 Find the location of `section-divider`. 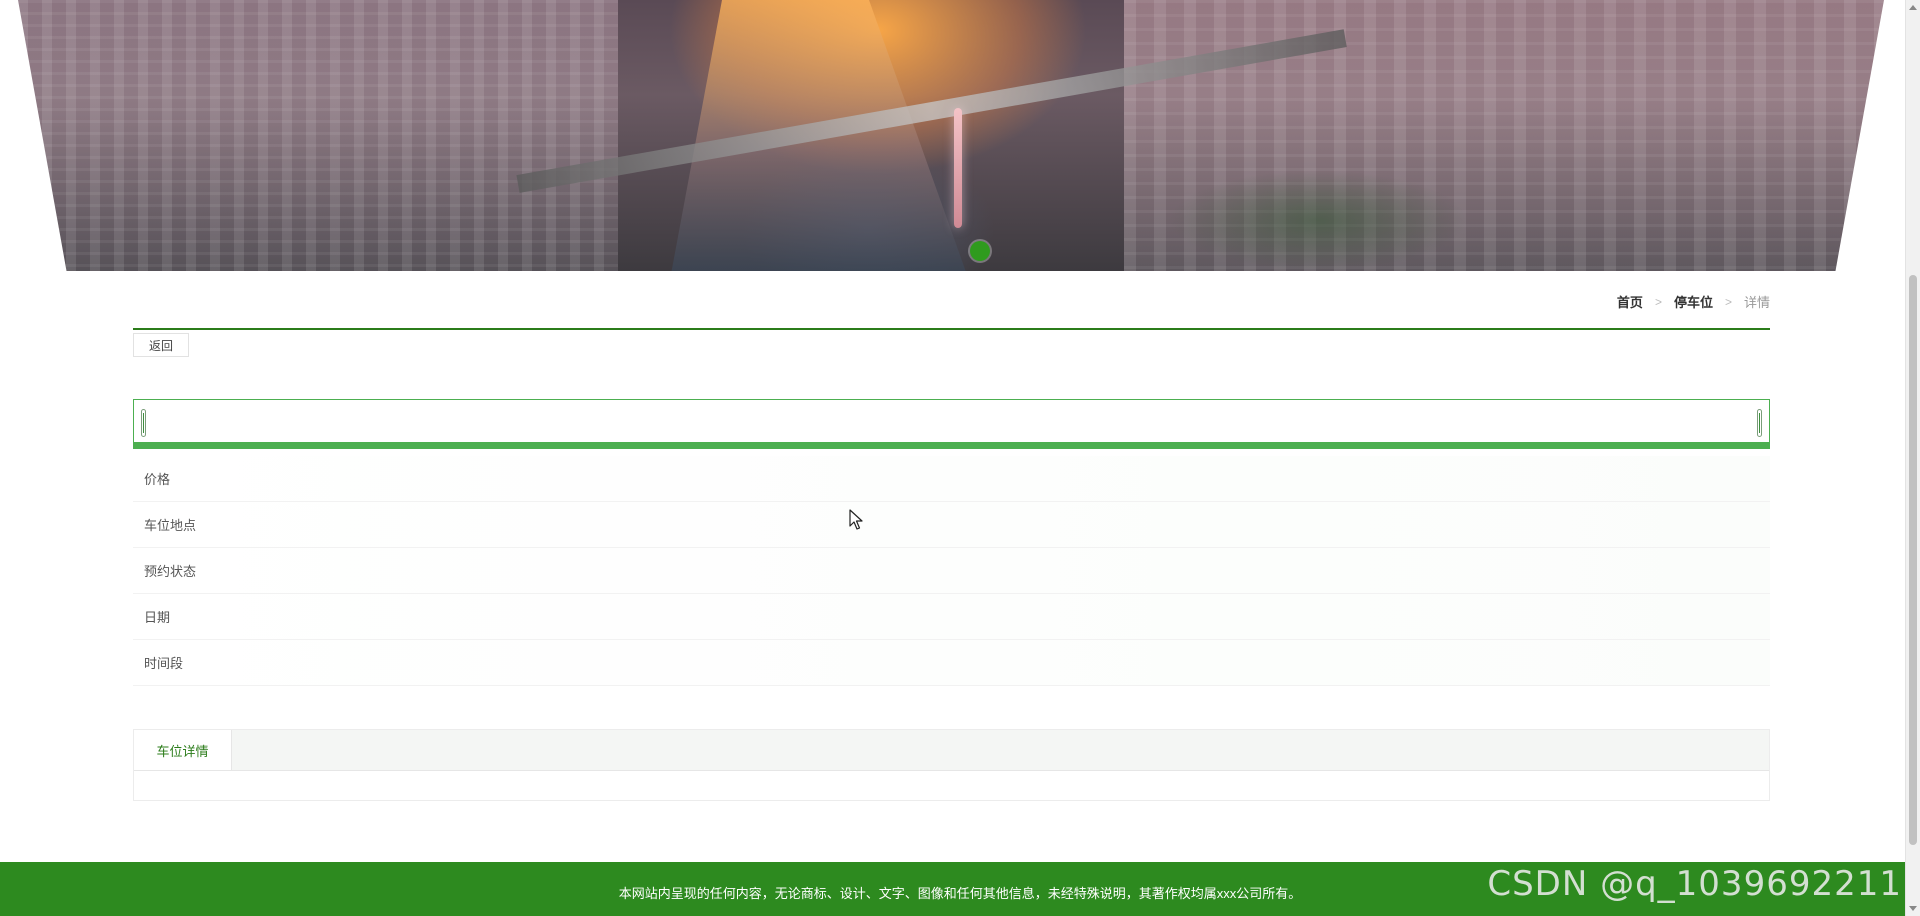

section-divider is located at coordinates (951, 329).